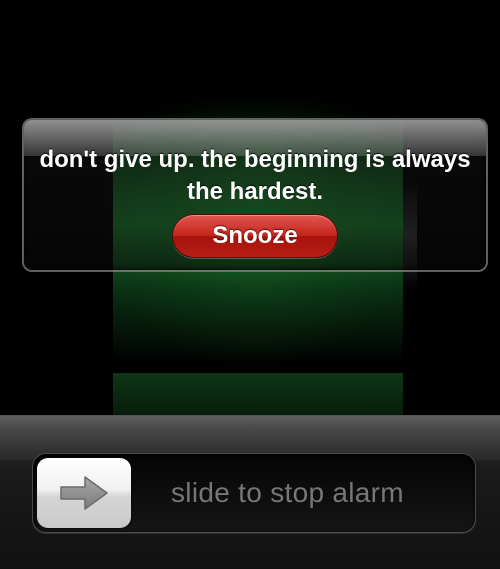 Image resolution: width=500 pixels, height=569 pixels. I want to click on snooze-button: Snooze, so click(255, 236).